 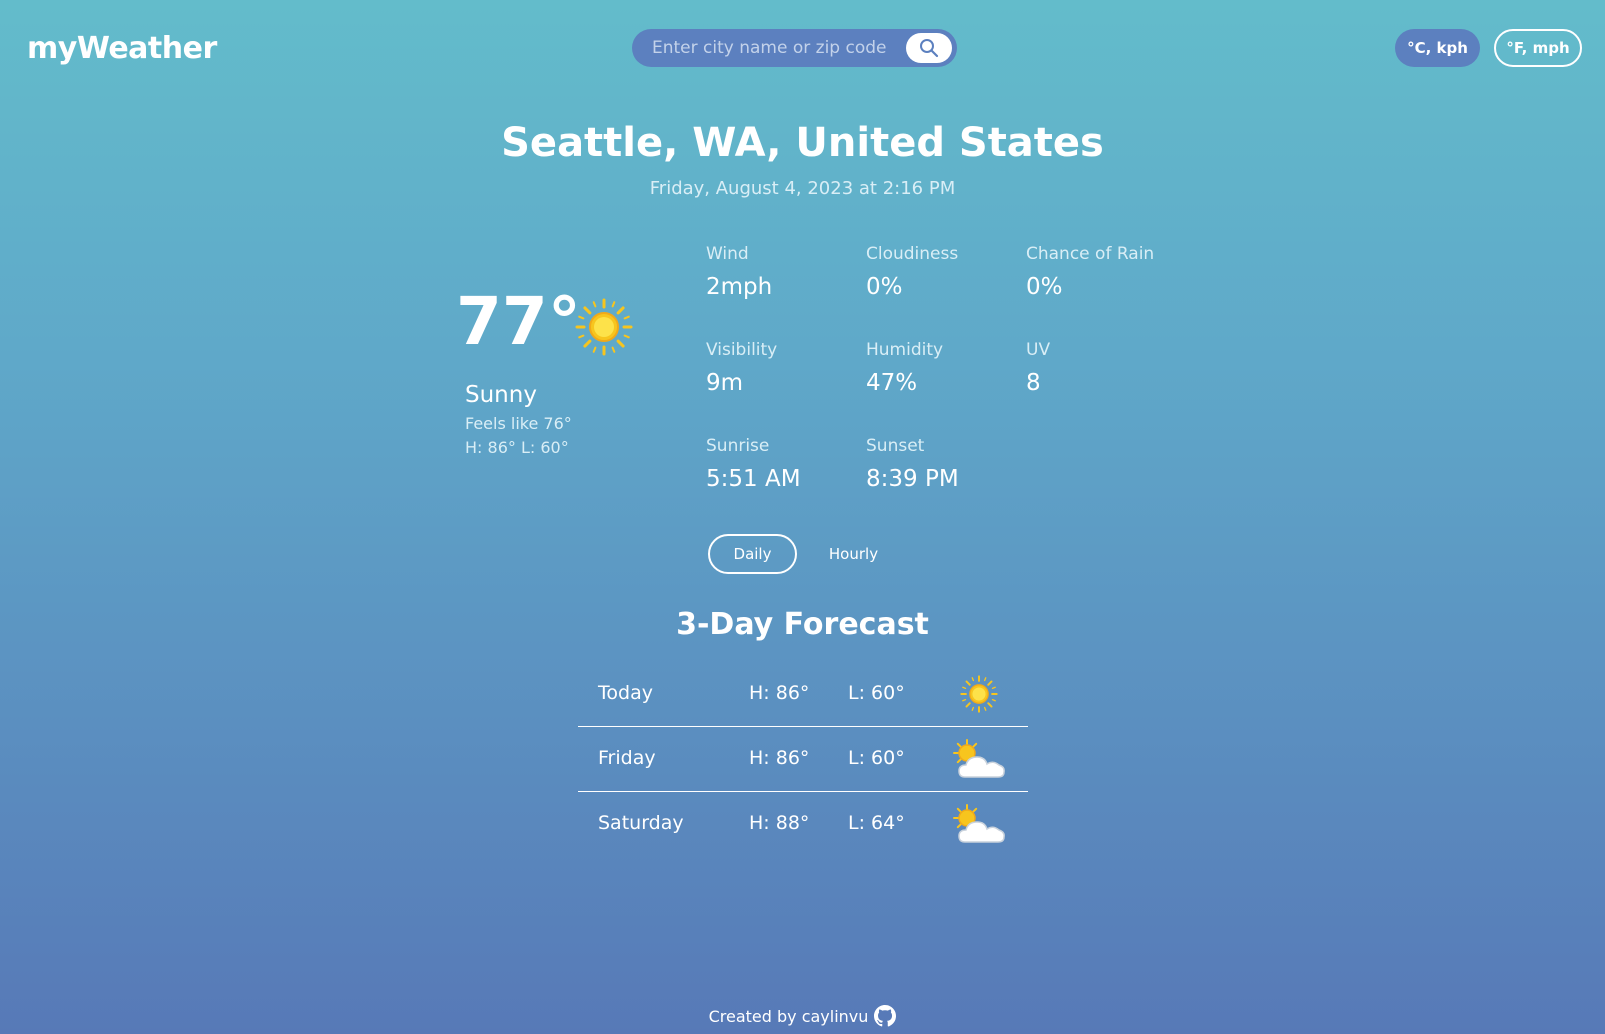 I want to click on header: myWeather °C, kph °F, mph, so click(x=802, y=50).